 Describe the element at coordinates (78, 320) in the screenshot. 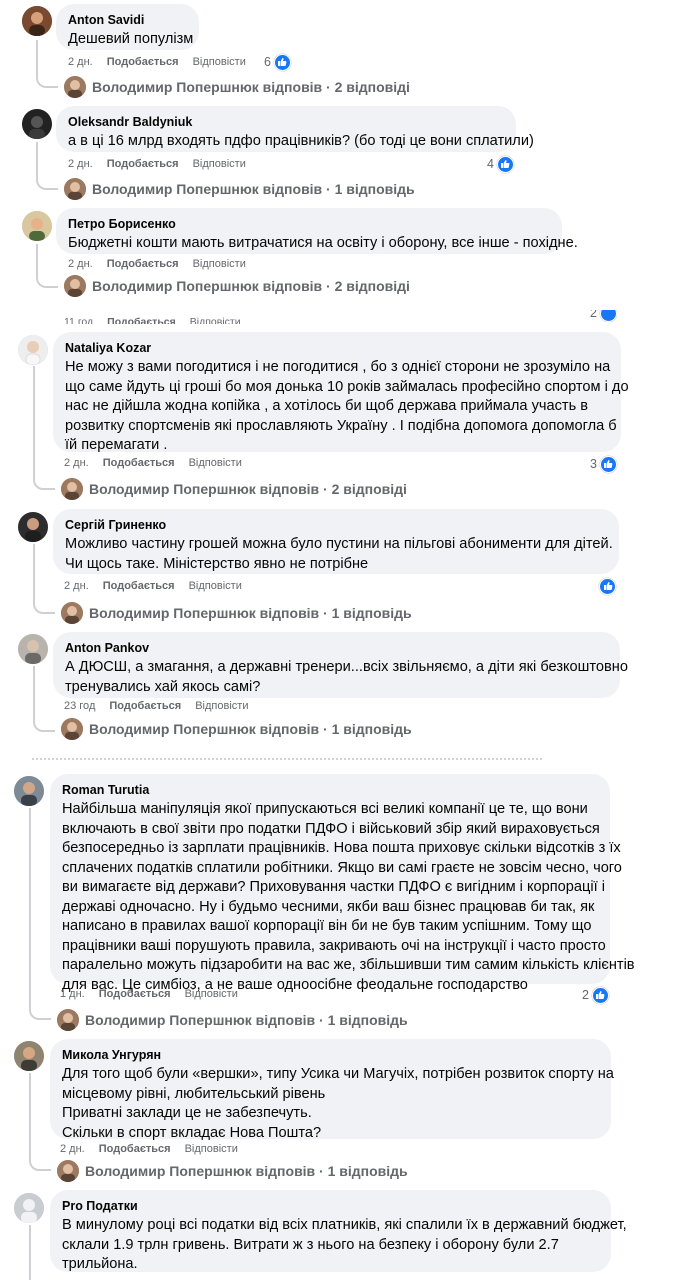

I see `comment-time: 11 год` at that location.